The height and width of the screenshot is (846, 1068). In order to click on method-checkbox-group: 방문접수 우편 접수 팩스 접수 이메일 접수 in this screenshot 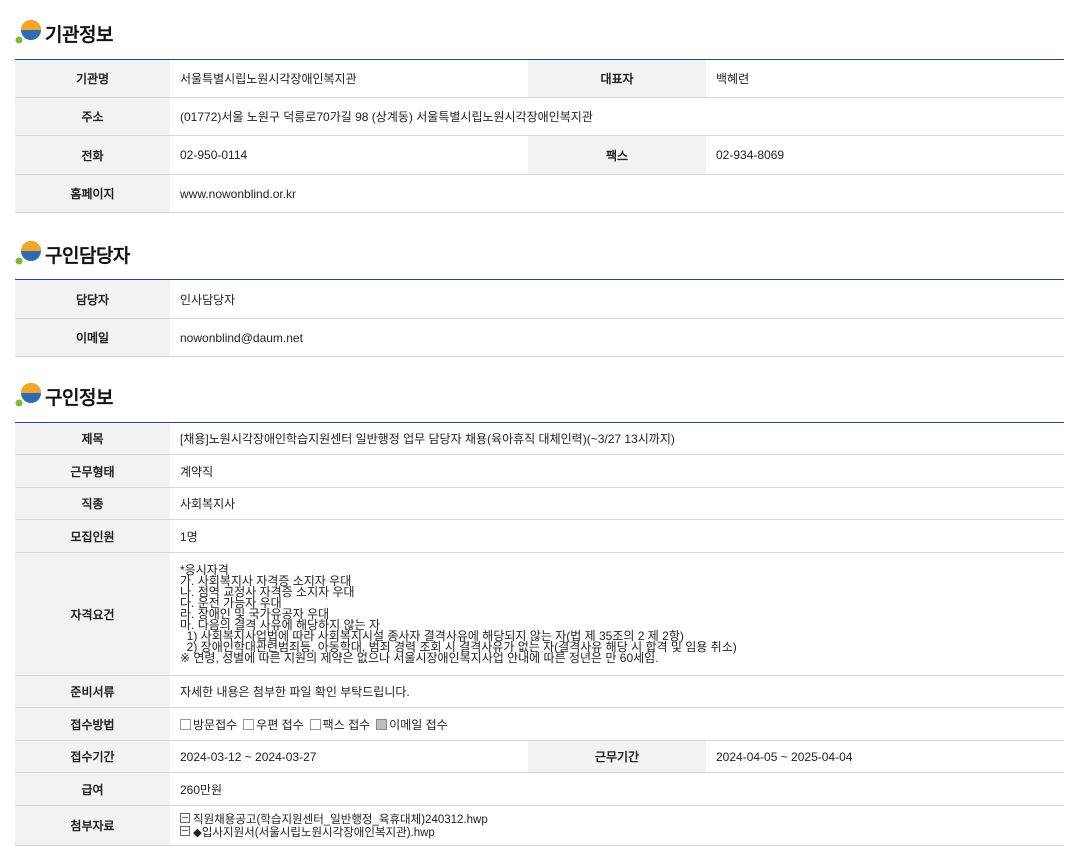, I will do `click(317, 725)`.